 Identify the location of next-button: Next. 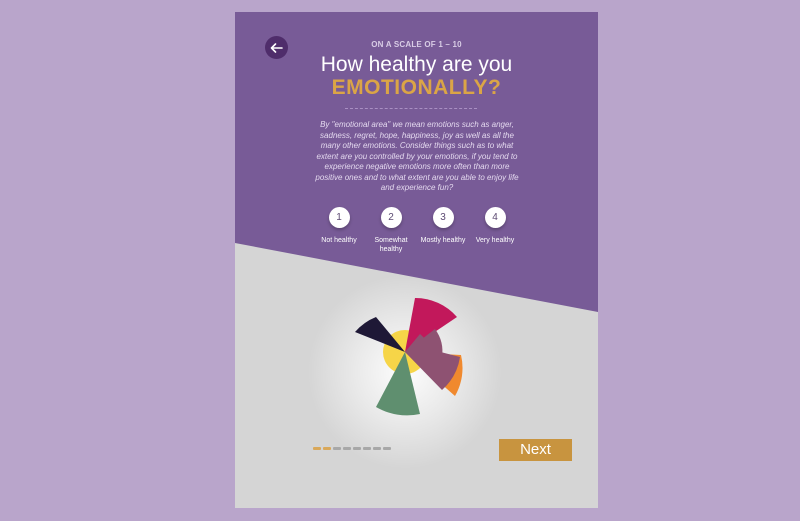
(535, 450).